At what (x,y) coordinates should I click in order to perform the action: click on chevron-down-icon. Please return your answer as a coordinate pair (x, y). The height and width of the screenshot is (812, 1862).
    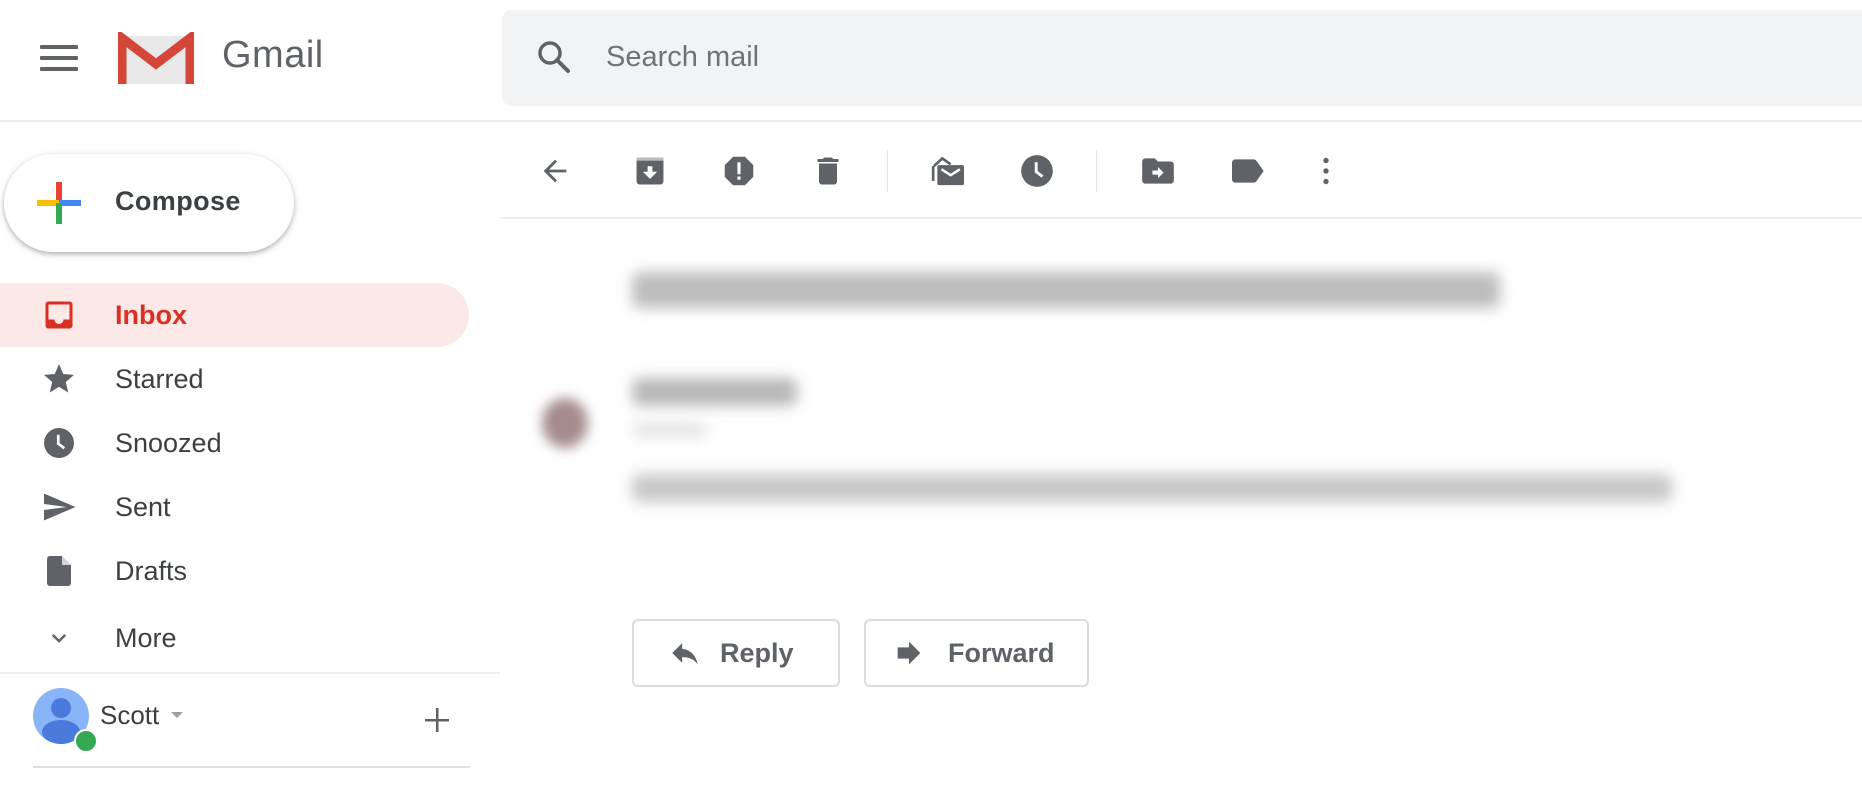
    Looking at the image, I should click on (59, 638).